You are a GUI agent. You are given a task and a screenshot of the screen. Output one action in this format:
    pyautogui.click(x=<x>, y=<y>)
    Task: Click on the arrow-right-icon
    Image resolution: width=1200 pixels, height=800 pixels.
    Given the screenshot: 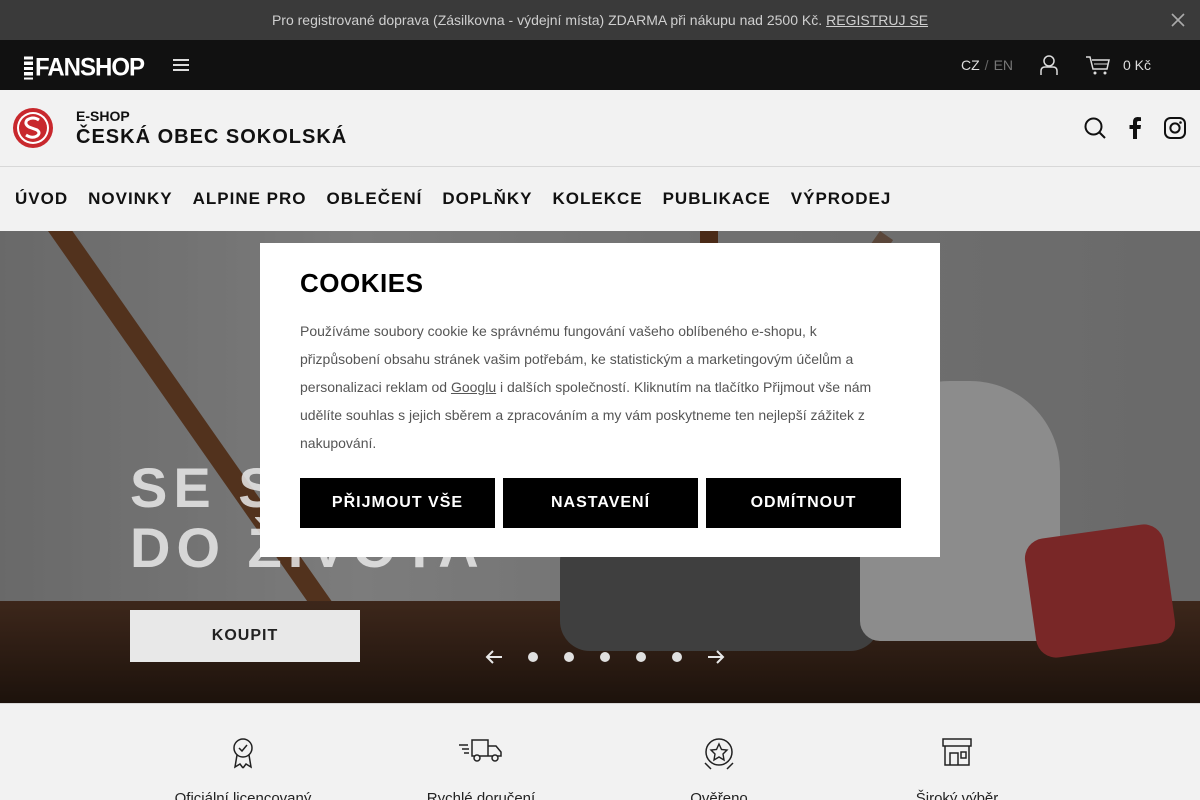 What is the action you would take?
    pyautogui.click(x=716, y=657)
    